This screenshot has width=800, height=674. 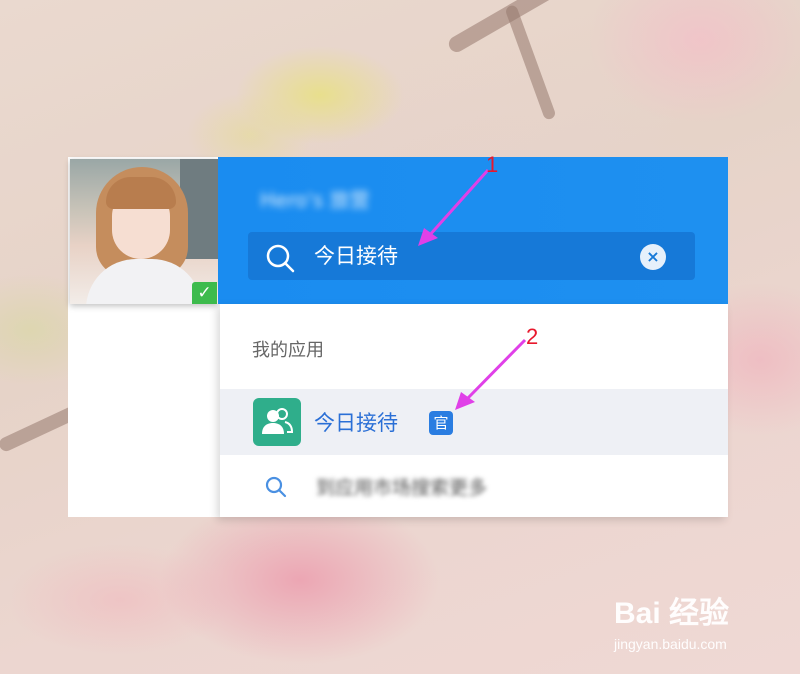 What do you see at coordinates (532, 336) in the screenshot?
I see `annotation-label-2: 2` at bounding box center [532, 336].